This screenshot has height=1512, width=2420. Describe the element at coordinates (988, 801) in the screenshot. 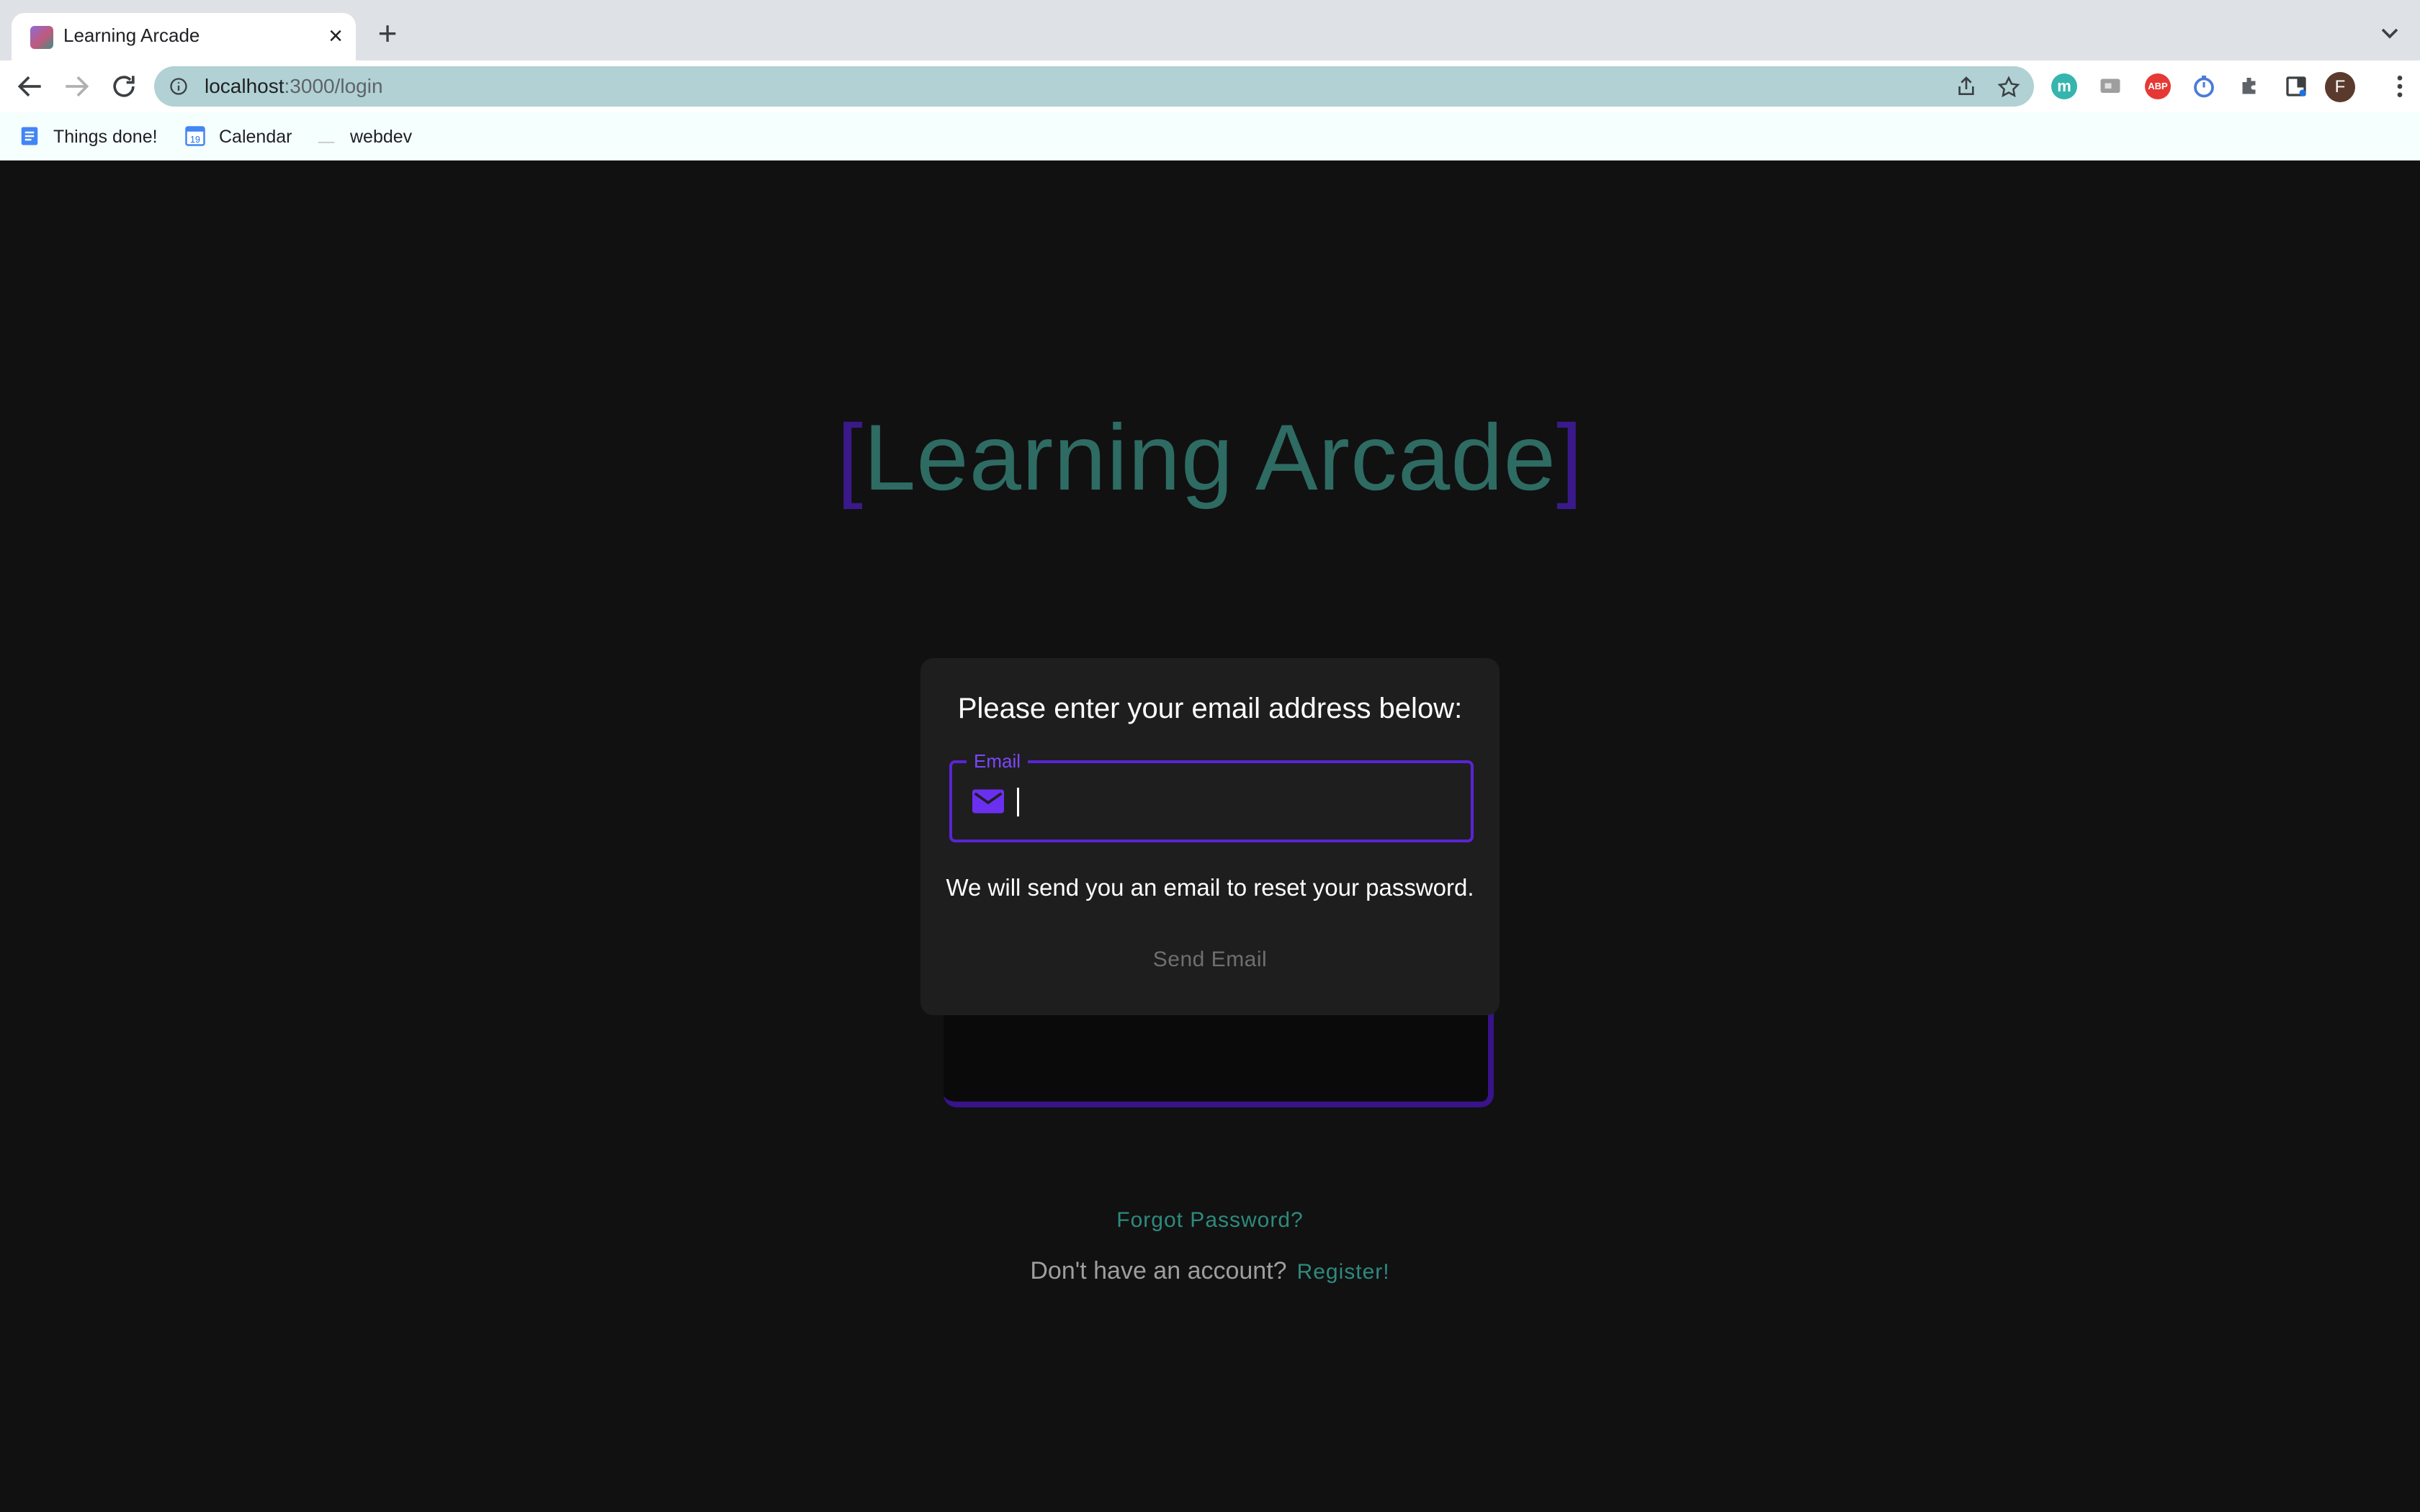

I see `mail-icon` at that location.